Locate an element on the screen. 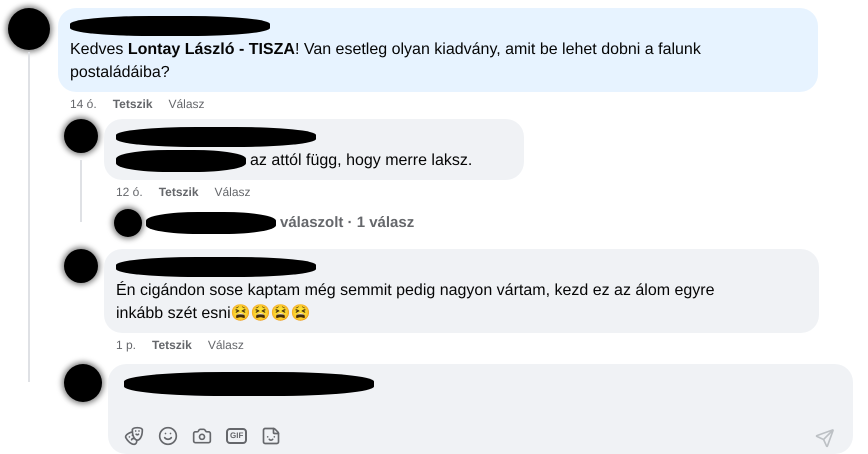 The image size is (868, 454). emoji-icon is located at coordinates (168, 436).